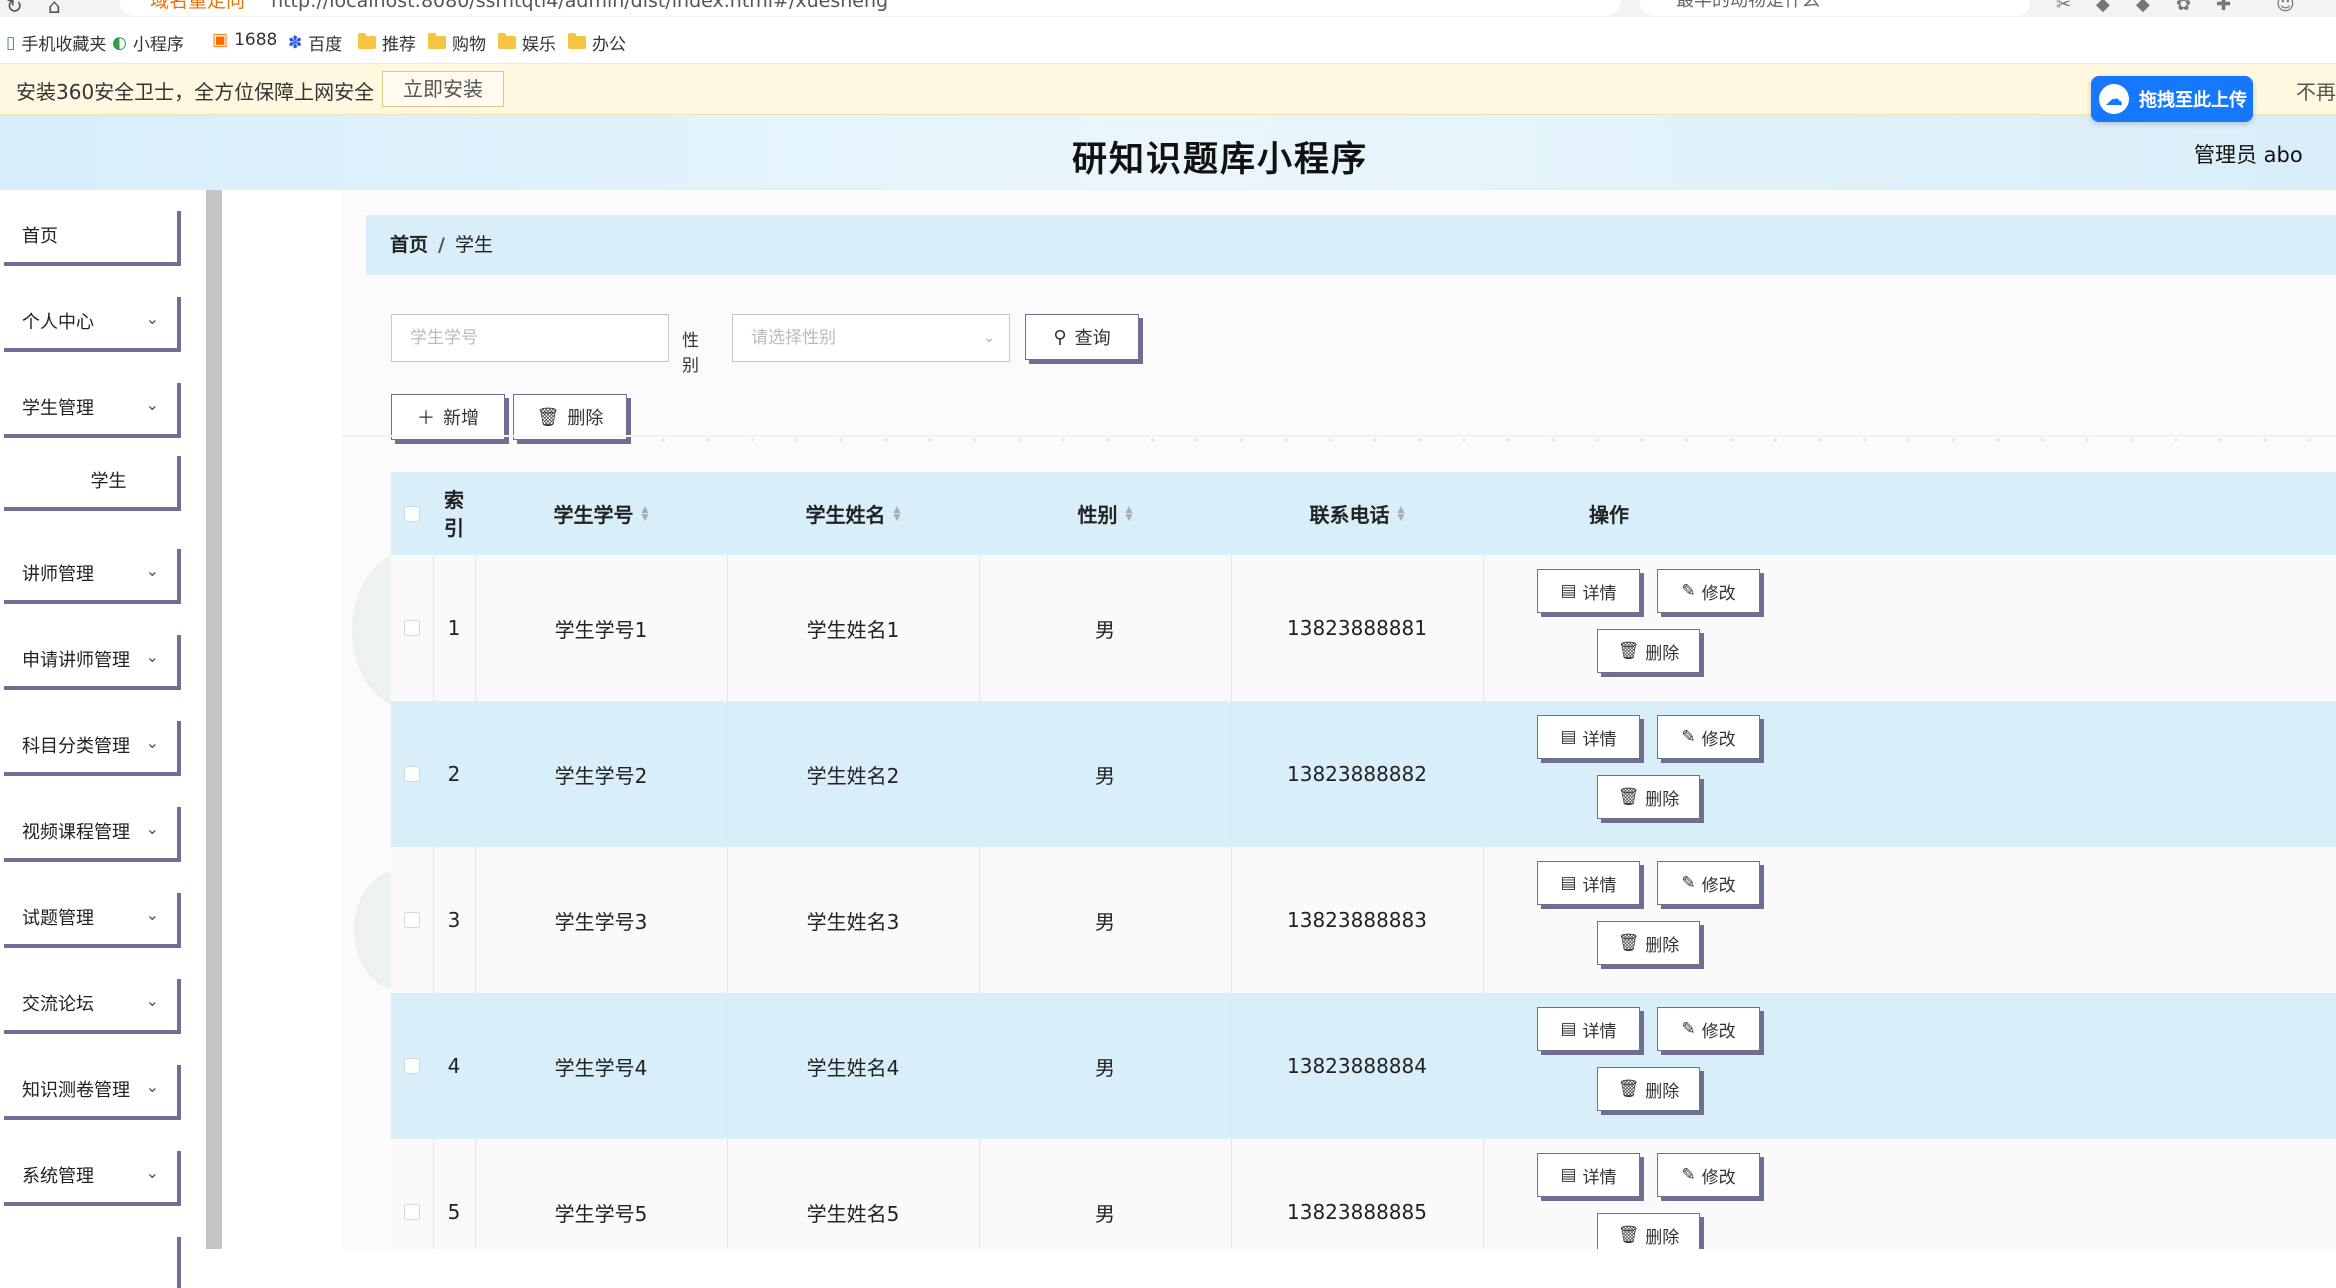 The height and width of the screenshot is (1288, 2336). I want to click on select-all-cell, so click(412, 513).